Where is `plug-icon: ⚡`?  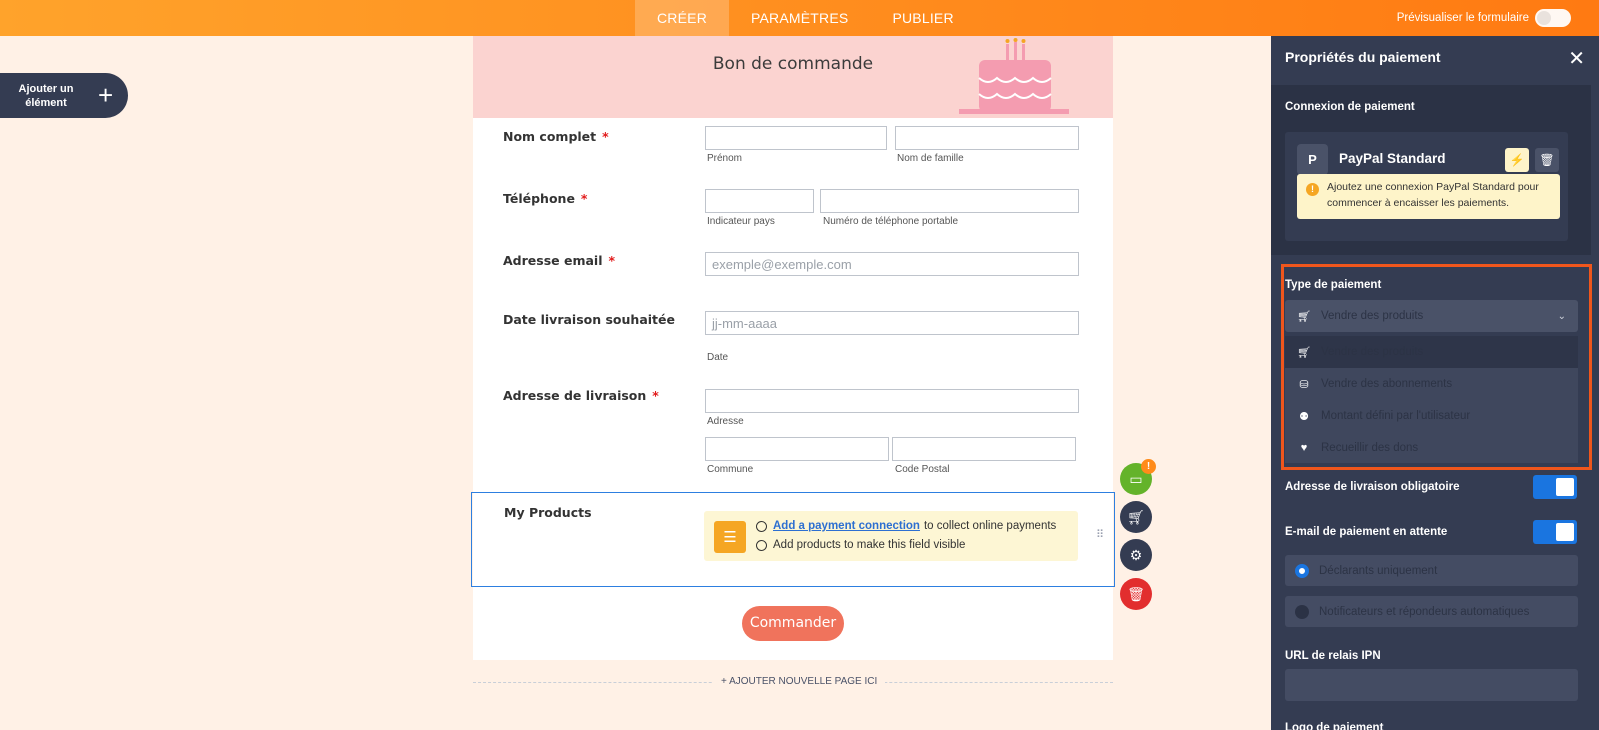
plug-icon: ⚡ is located at coordinates (1517, 160).